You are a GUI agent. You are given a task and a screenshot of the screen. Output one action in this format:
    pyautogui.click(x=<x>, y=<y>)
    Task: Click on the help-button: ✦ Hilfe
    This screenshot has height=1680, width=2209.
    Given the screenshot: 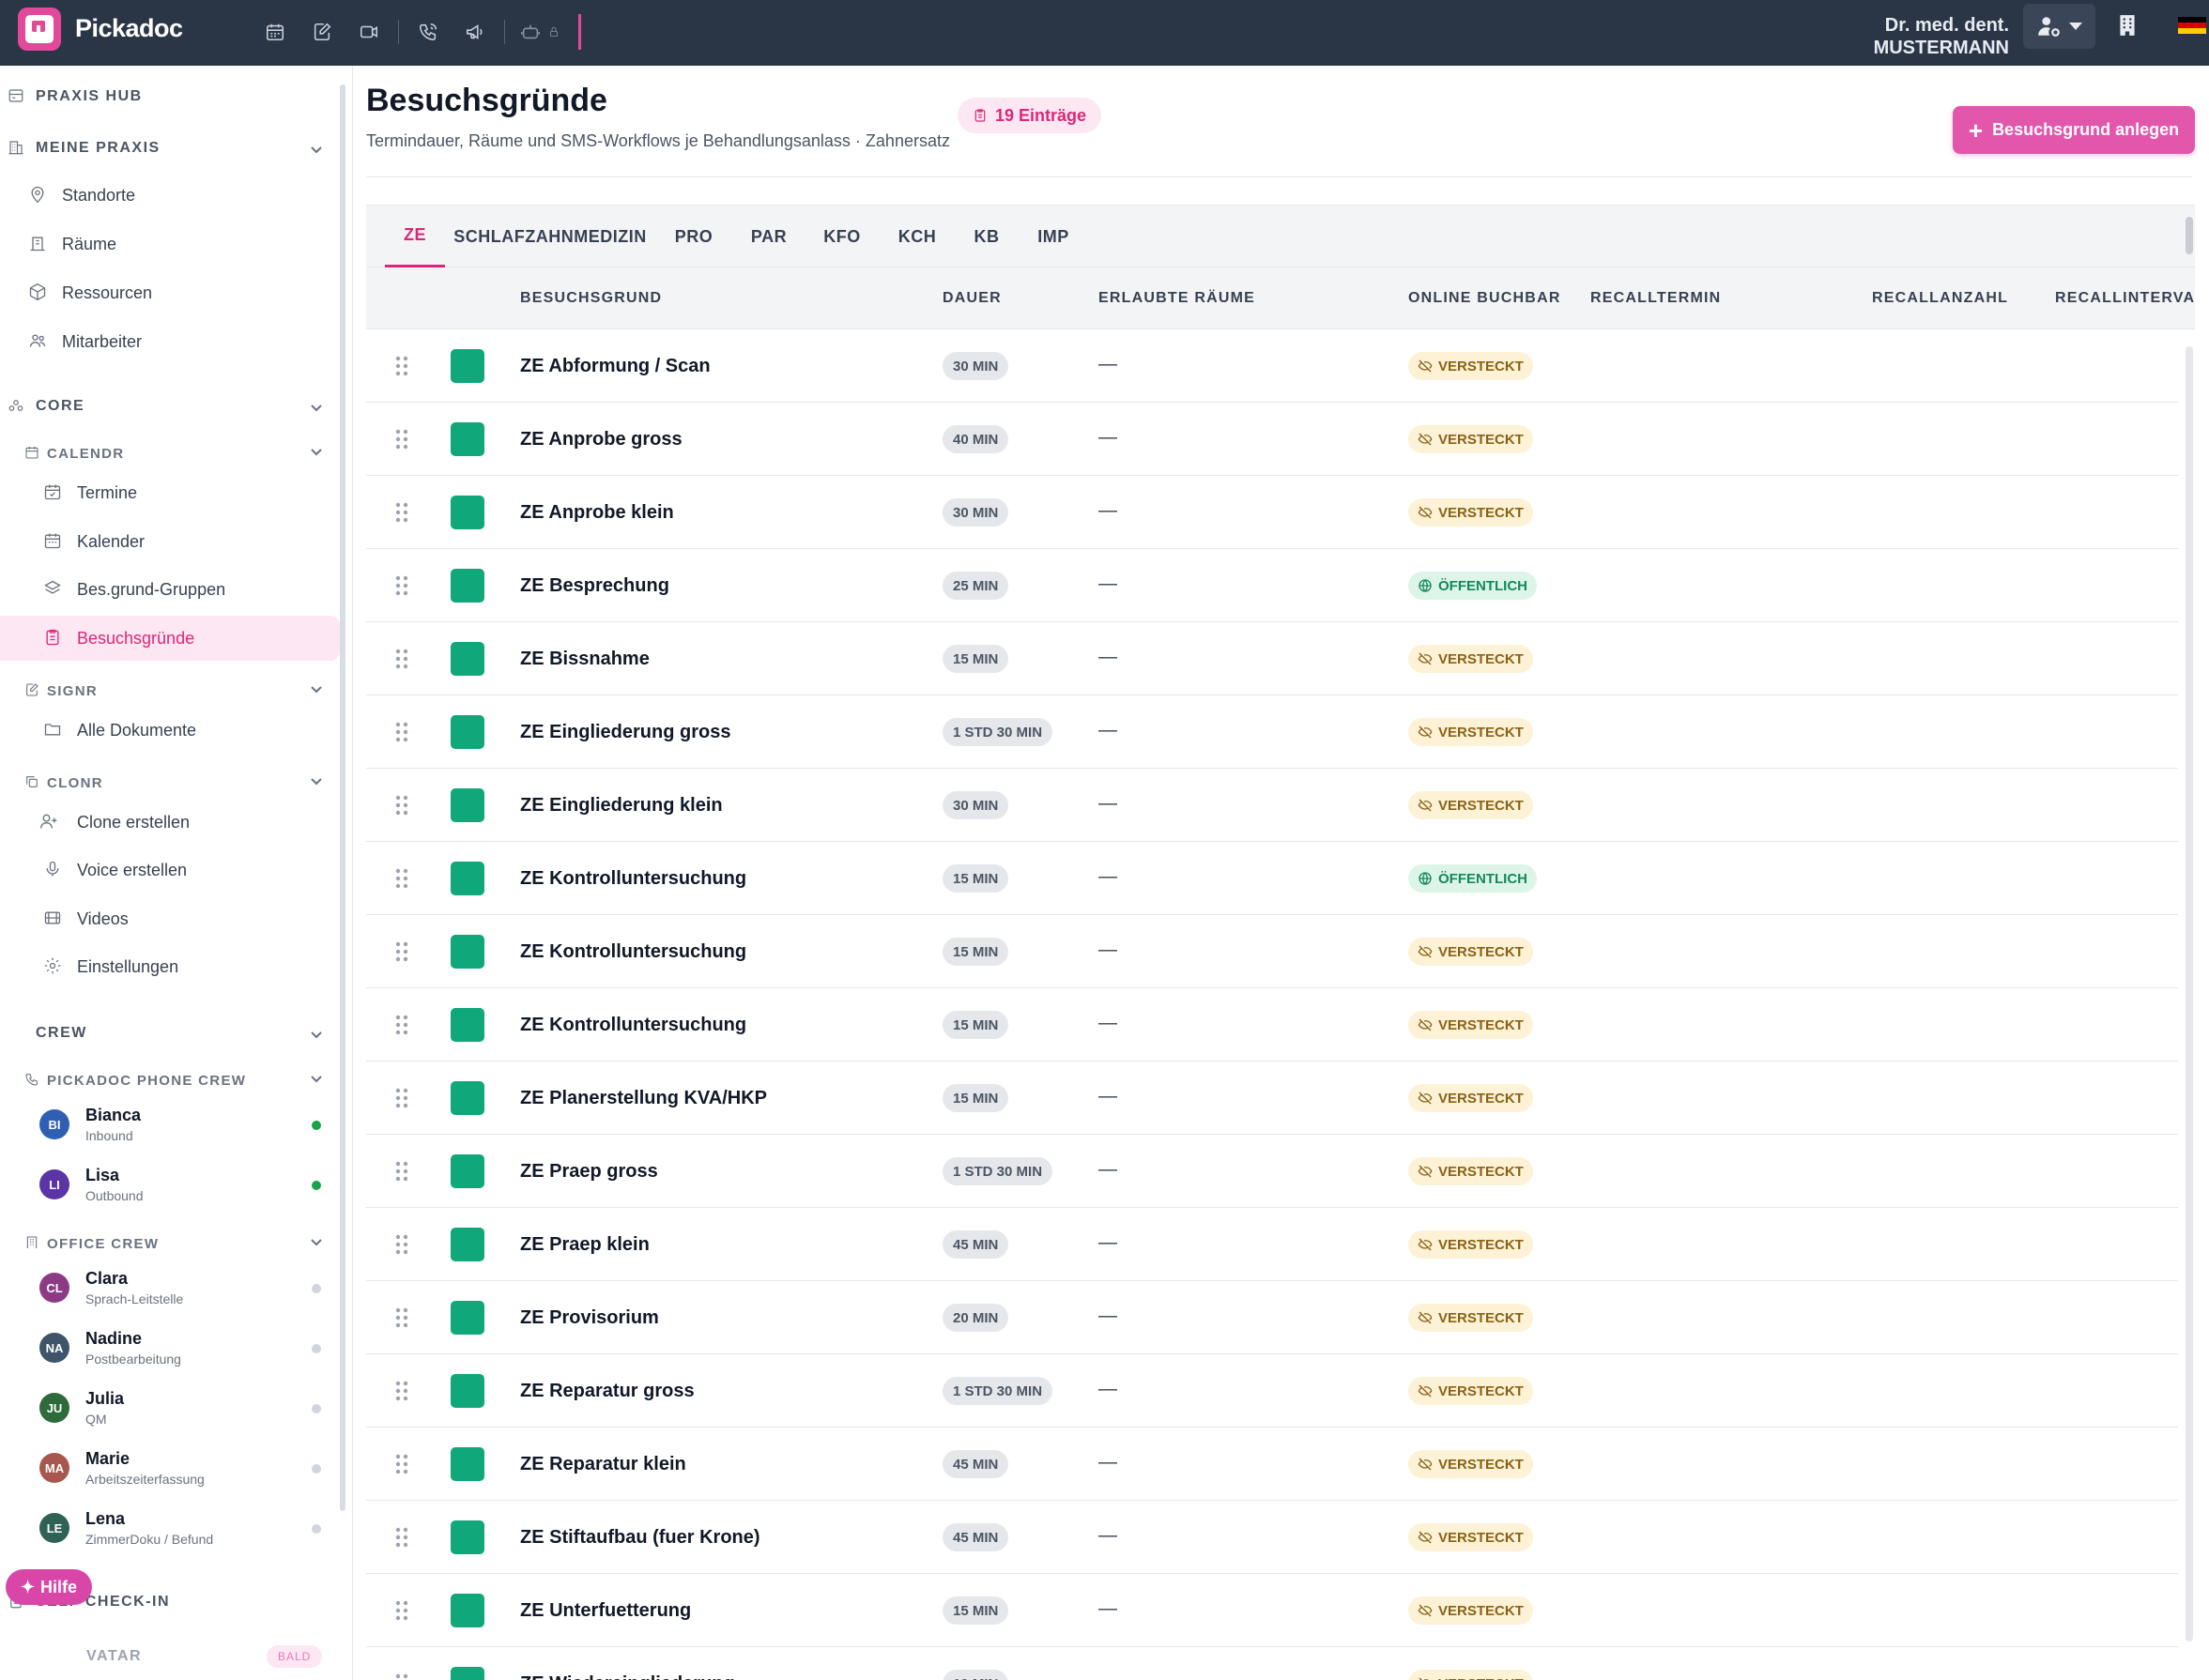 What is the action you would take?
    pyautogui.click(x=49, y=1587)
    